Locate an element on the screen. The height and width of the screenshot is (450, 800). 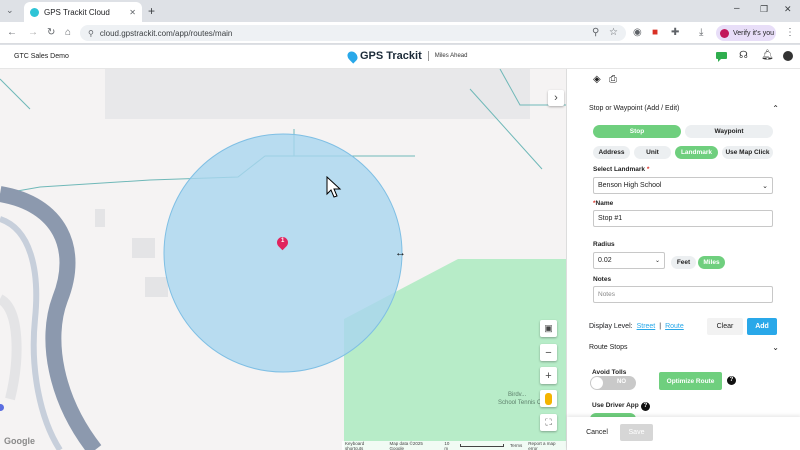
verify-label: Verify it's you is located at coordinates (754, 33).